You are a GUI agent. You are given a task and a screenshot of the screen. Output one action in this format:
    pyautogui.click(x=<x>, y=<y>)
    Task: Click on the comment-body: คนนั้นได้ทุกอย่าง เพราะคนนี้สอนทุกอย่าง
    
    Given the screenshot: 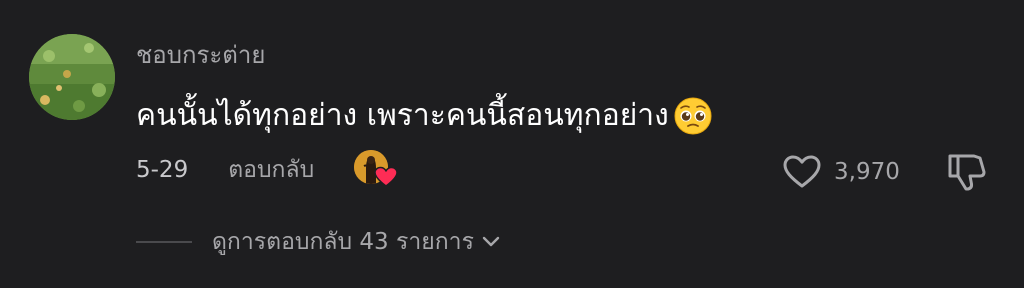 What is the action you would take?
    pyautogui.click(x=424, y=116)
    